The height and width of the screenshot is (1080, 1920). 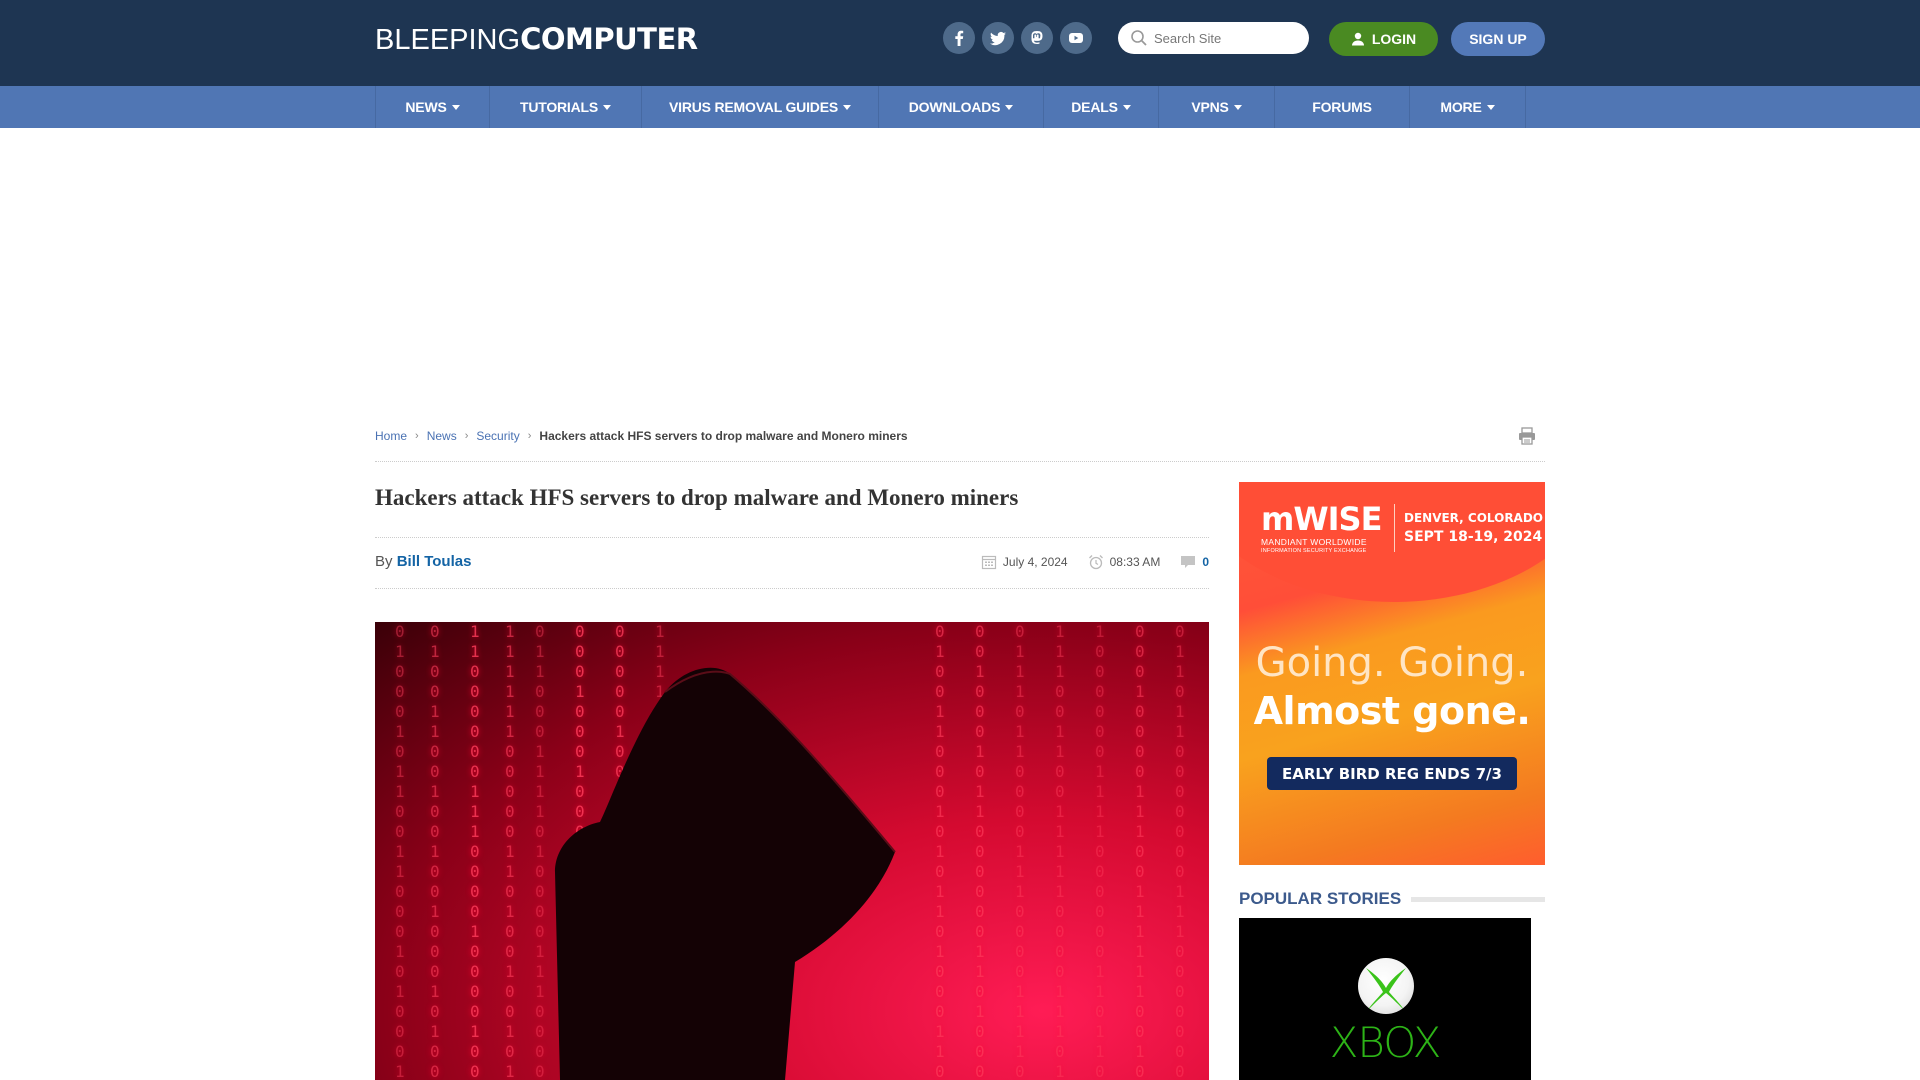 I want to click on ad-cta-button: EARLY BIRD REG ENDS 7/3, so click(x=1392, y=773).